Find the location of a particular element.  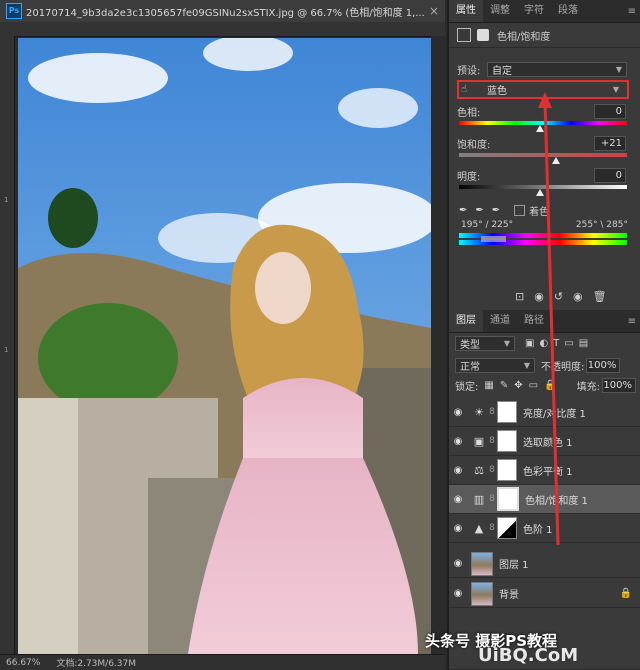

saturation-input: +21 is located at coordinates (610, 143).